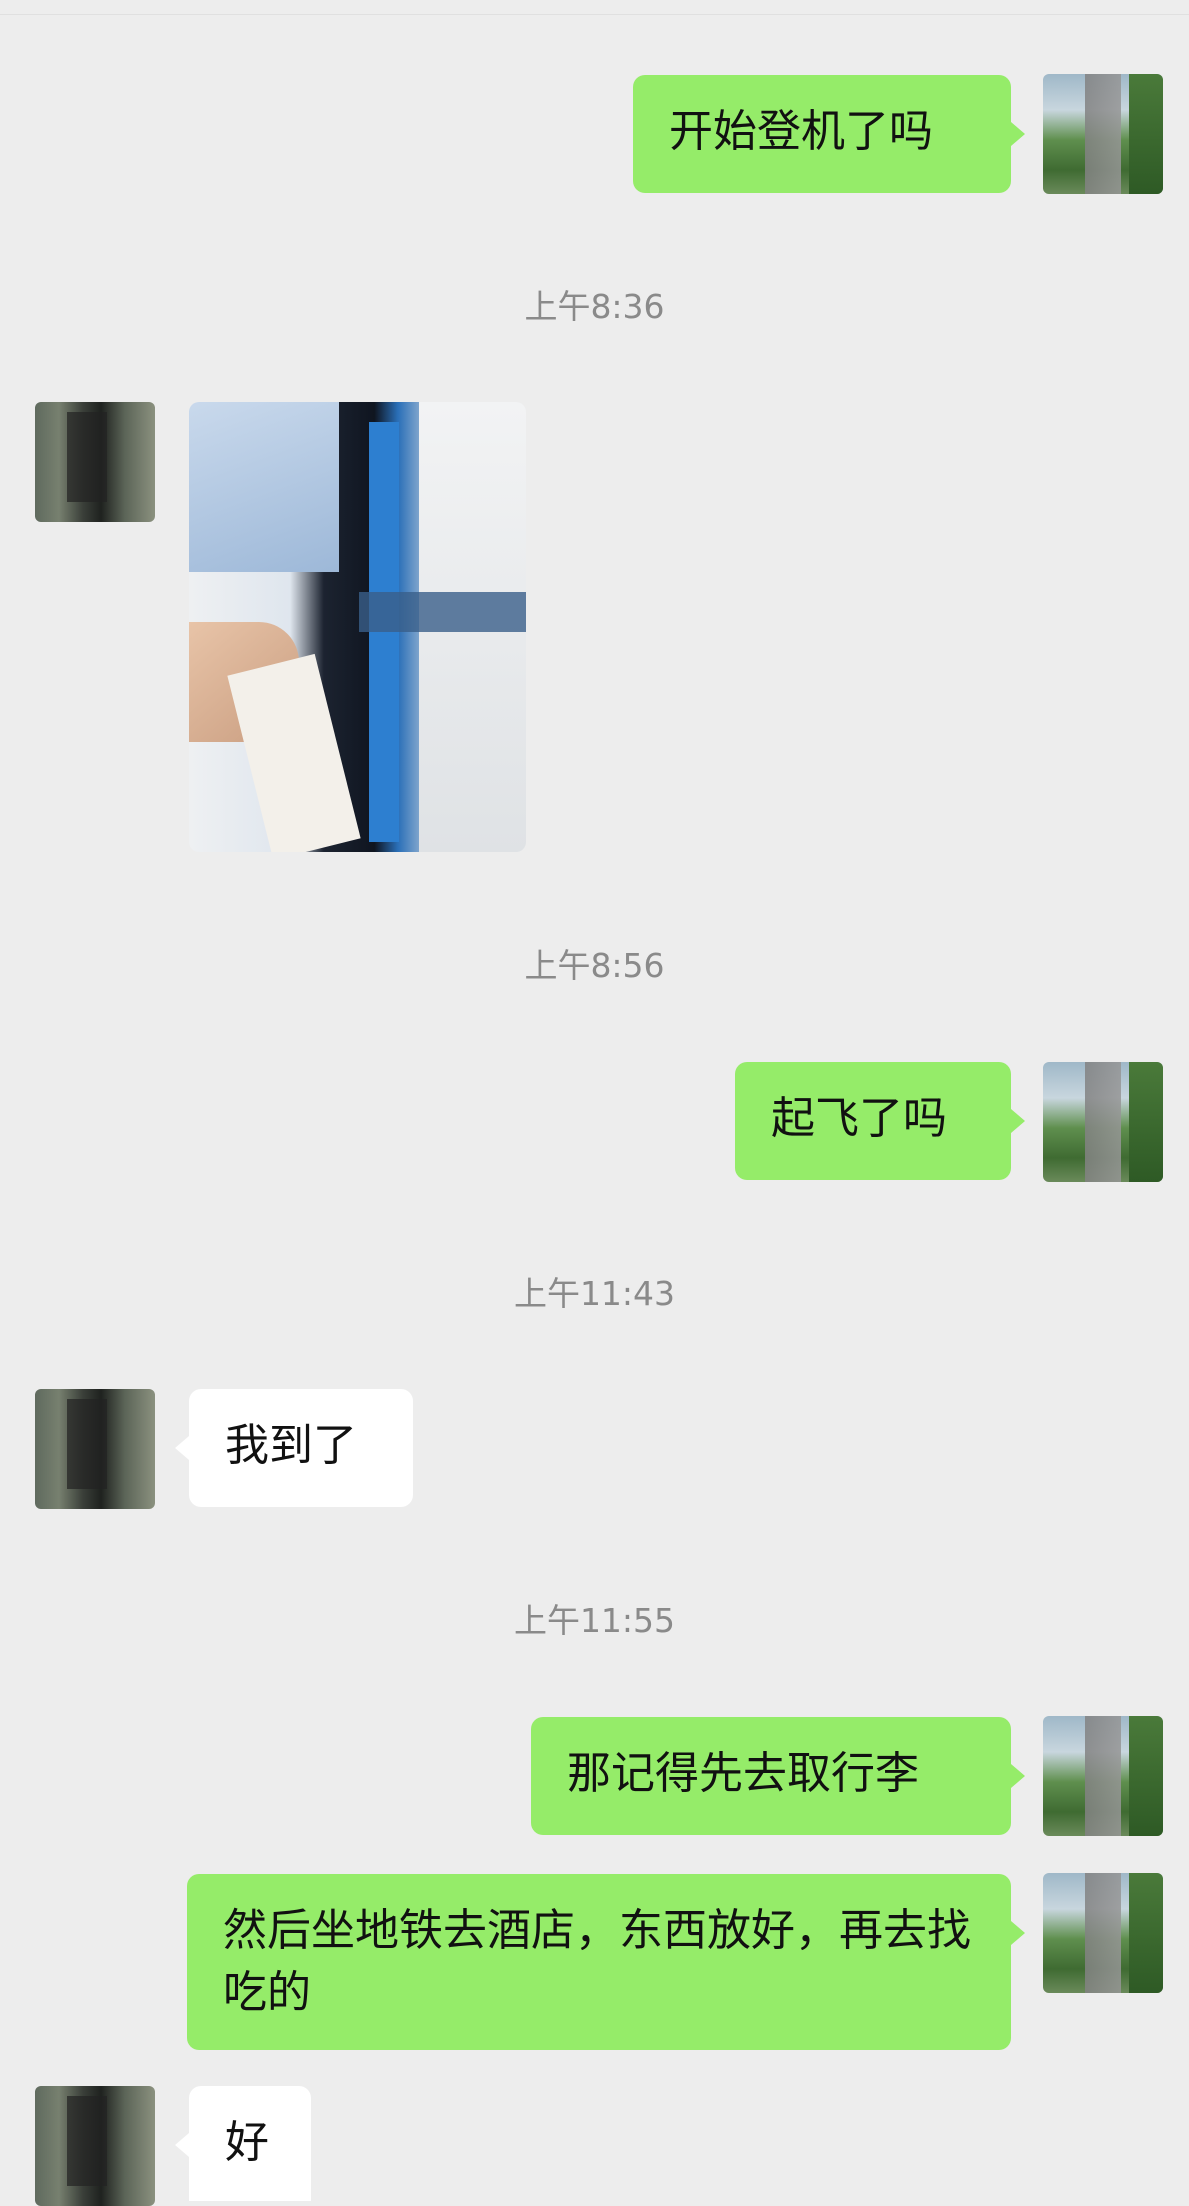 This screenshot has width=1189, height=2206. Describe the element at coordinates (594, 7) in the screenshot. I see `top-divider` at that location.